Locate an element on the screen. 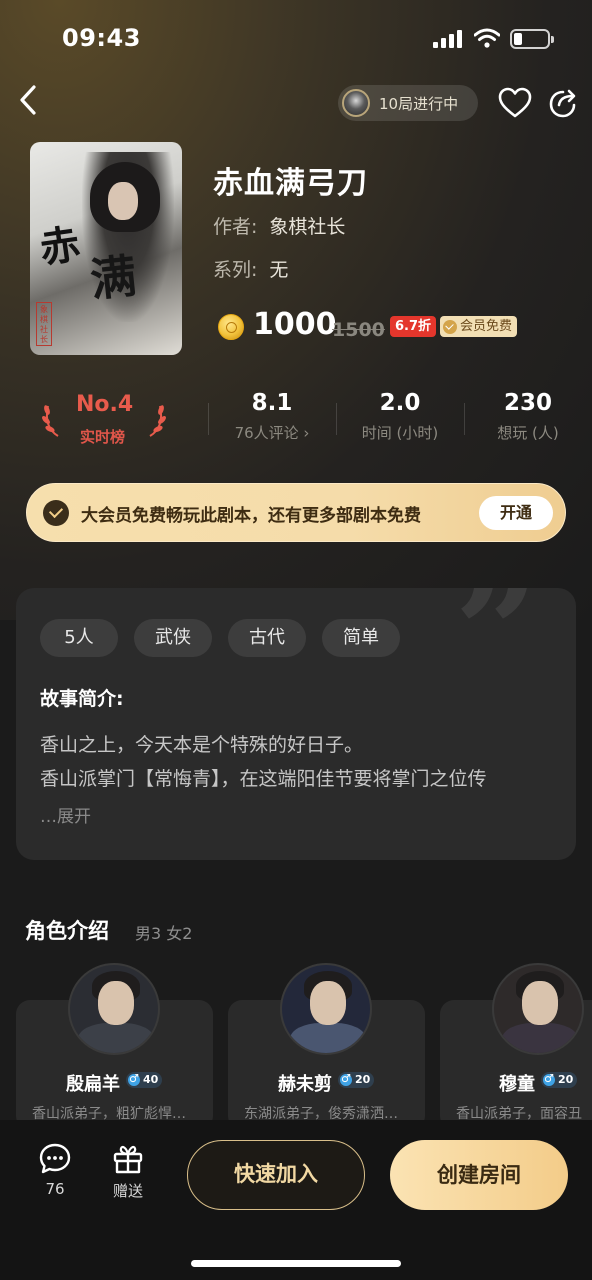  series-value: 无 is located at coordinates (279, 270).